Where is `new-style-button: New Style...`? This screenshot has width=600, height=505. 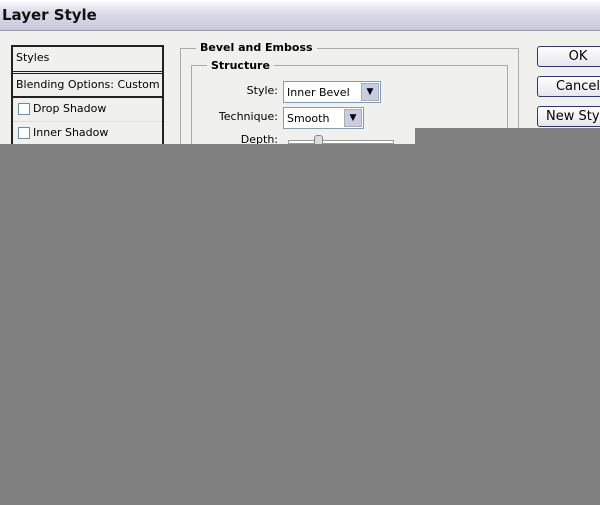
new-style-button: New Style... is located at coordinates (568, 116).